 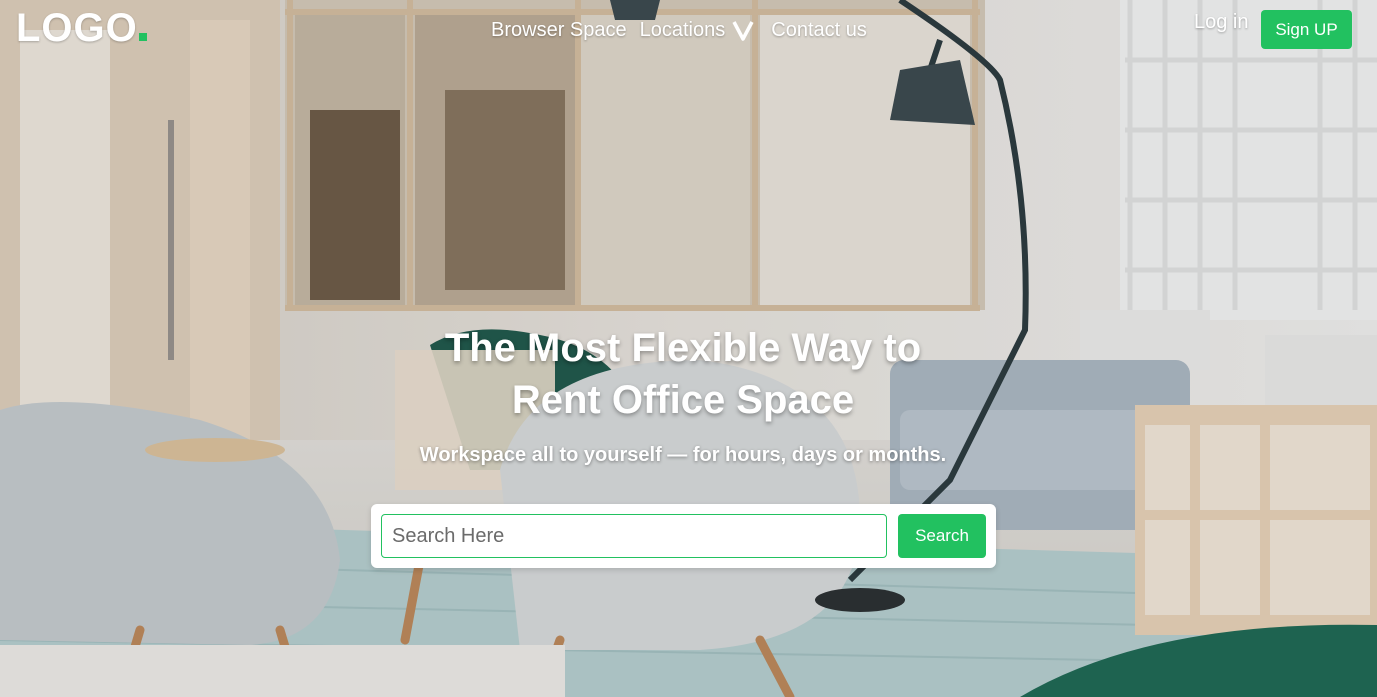 I want to click on hero-headline-line1: The Most Flexible Way to, so click(x=683, y=348).